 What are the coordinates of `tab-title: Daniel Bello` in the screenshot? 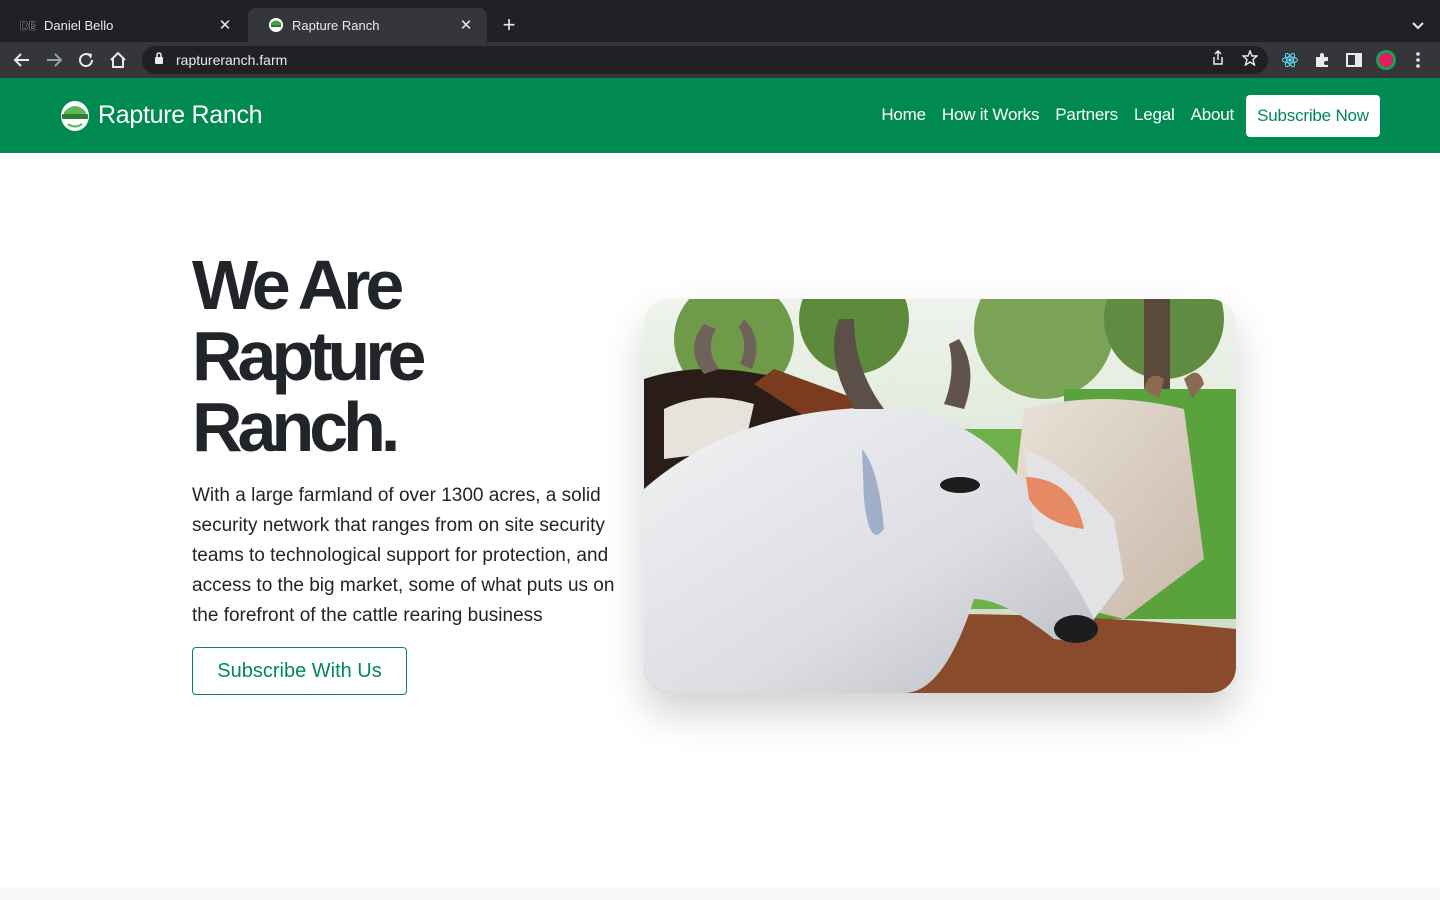 It's located at (79, 25).